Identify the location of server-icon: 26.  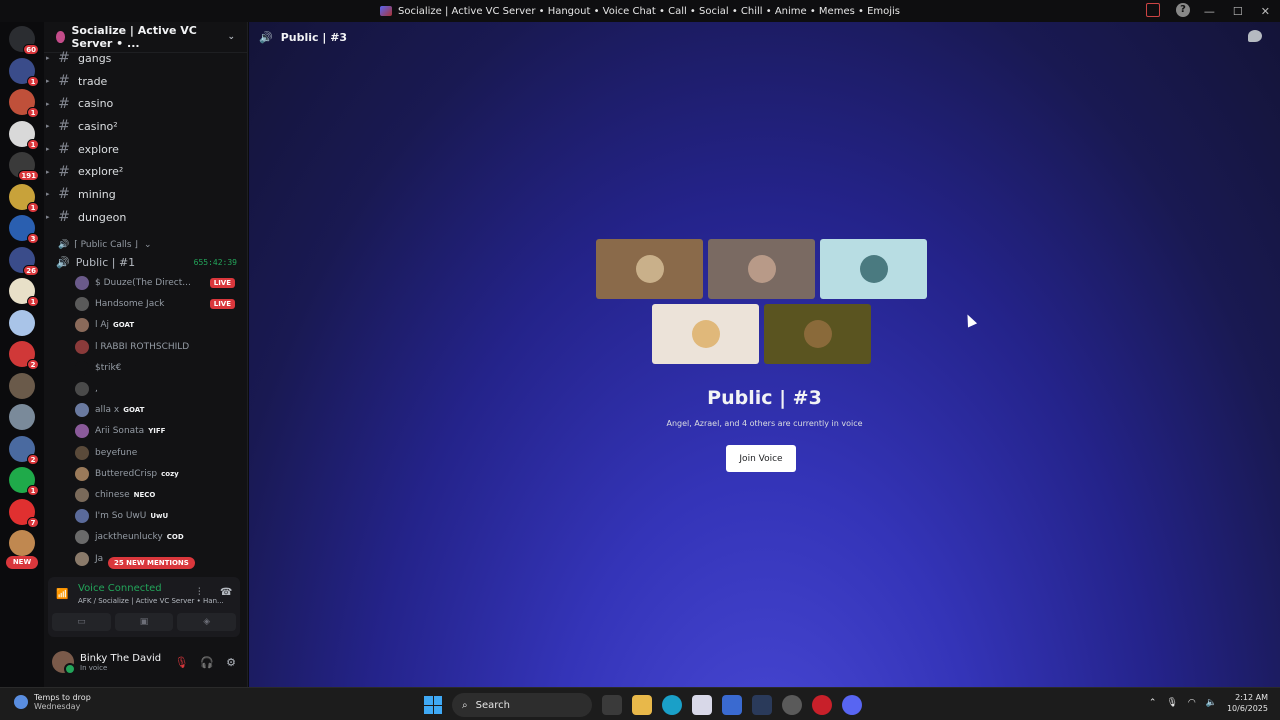
(24, 261).